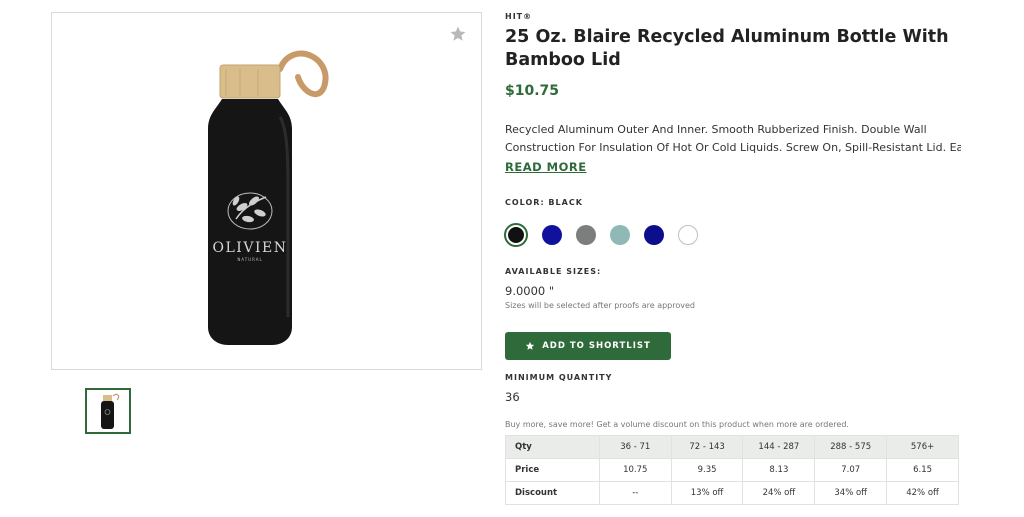  What do you see at coordinates (851, 447) in the screenshot?
I see `table-cell: 288 - 575` at bounding box center [851, 447].